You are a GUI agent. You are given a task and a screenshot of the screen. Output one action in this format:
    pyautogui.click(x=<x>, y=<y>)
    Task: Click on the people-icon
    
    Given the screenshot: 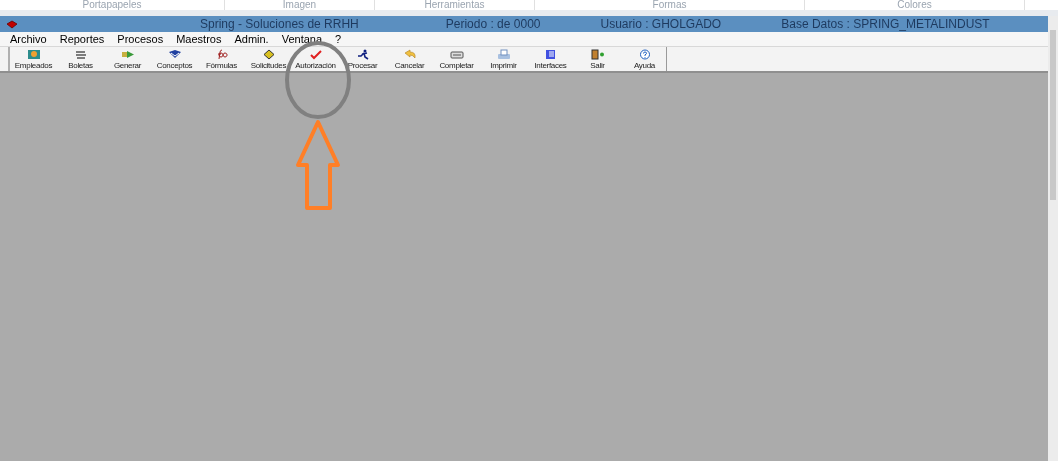 What is the action you would take?
    pyautogui.click(x=33, y=54)
    